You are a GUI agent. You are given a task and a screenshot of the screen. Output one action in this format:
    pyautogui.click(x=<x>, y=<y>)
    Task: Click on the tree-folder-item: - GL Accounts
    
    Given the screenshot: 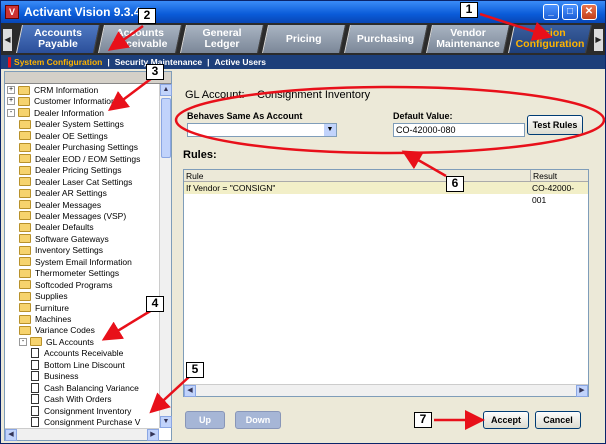 What is the action you would take?
    pyautogui.click(x=56, y=342)
    